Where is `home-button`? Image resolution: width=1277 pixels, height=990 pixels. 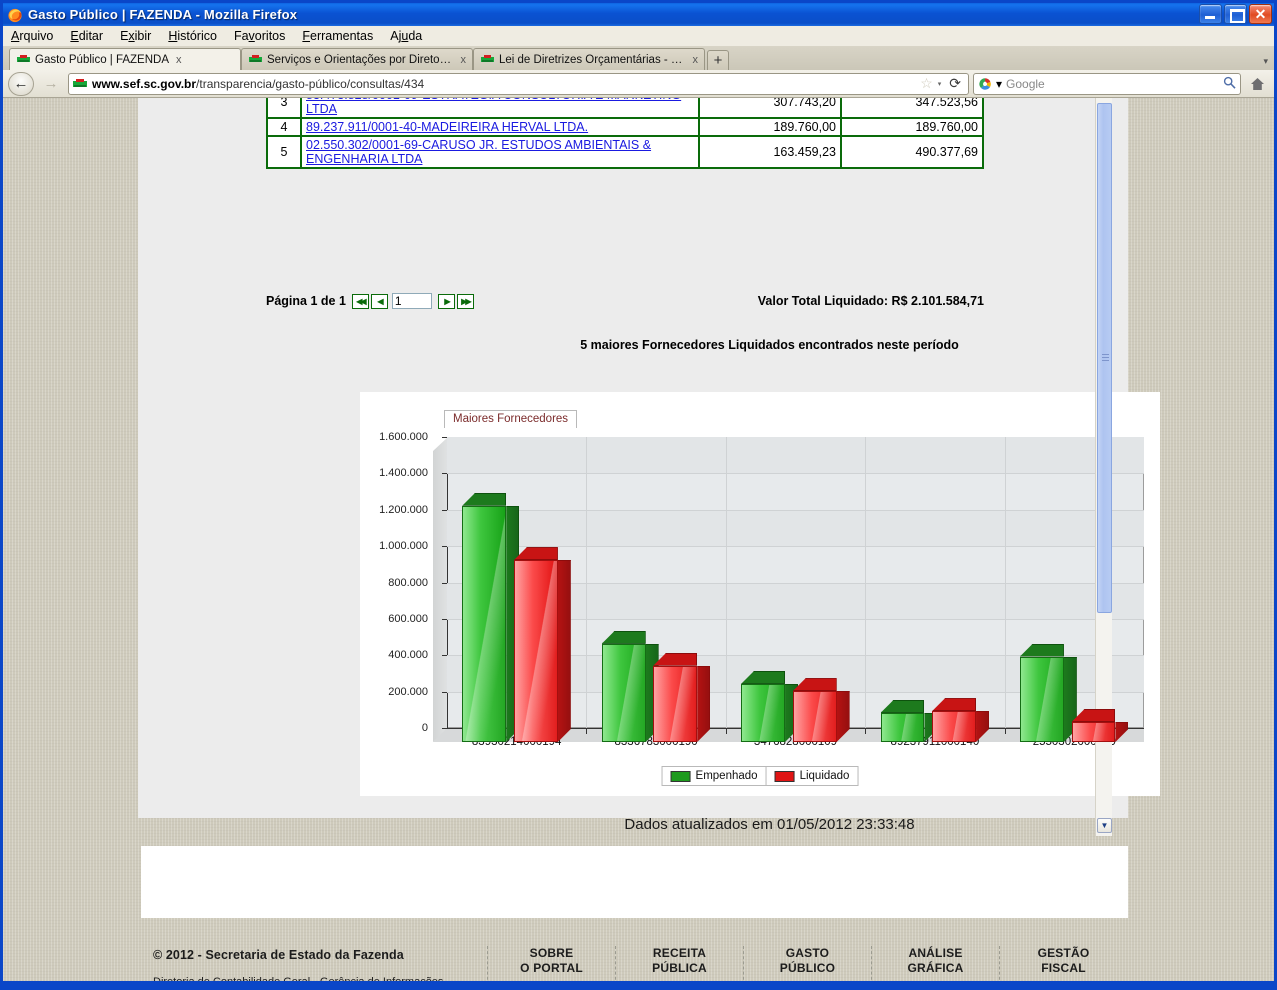 home-button is located at coordinates (1257, 84).